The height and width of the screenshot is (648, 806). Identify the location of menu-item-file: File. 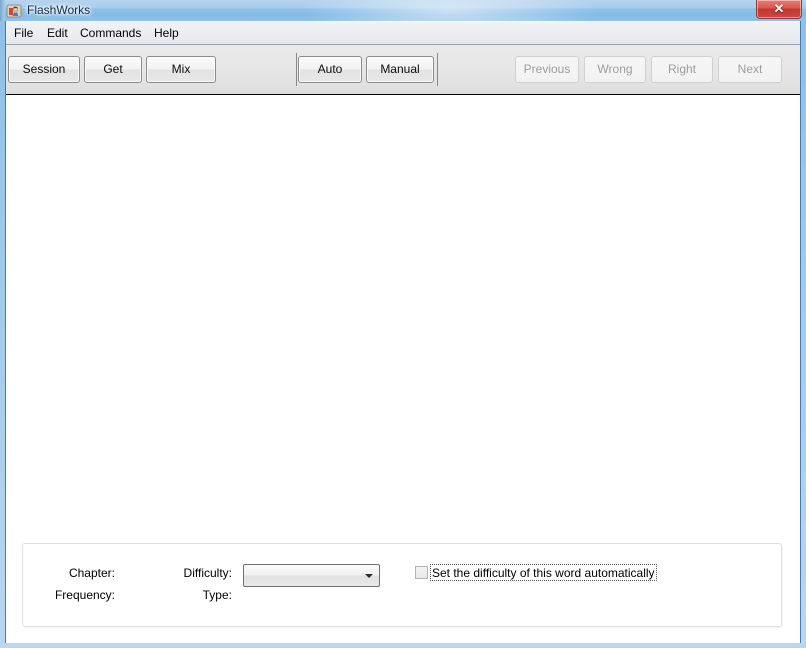
(23, 33).